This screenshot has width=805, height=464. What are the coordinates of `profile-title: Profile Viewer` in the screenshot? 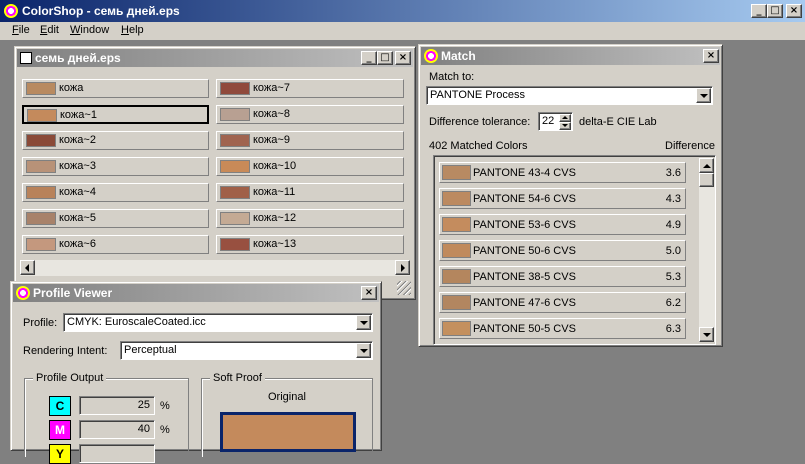 It's located at (73, 293).